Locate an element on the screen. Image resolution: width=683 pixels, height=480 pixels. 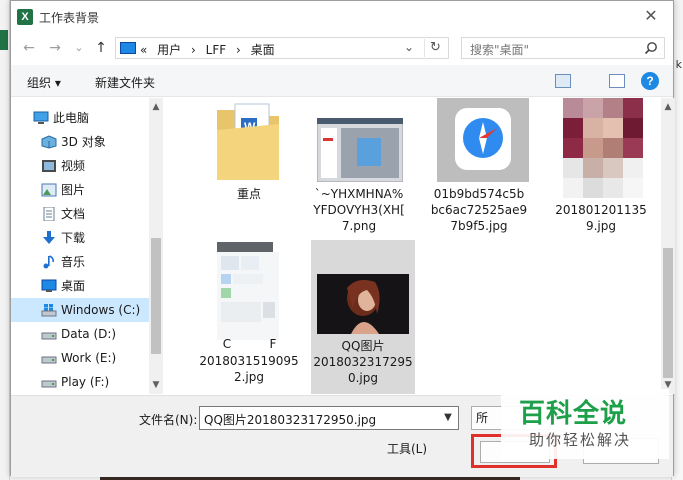
search-input: 搜索"桌面" is located at coordinates (563, 48).